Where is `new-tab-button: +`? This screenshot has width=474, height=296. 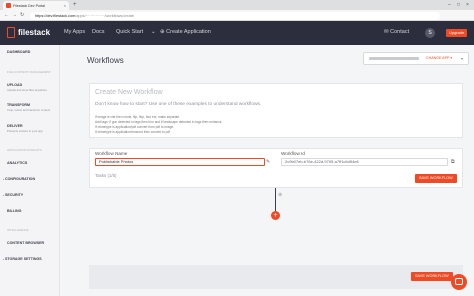
new-tab-button: + is located at coordinates (75, 5).